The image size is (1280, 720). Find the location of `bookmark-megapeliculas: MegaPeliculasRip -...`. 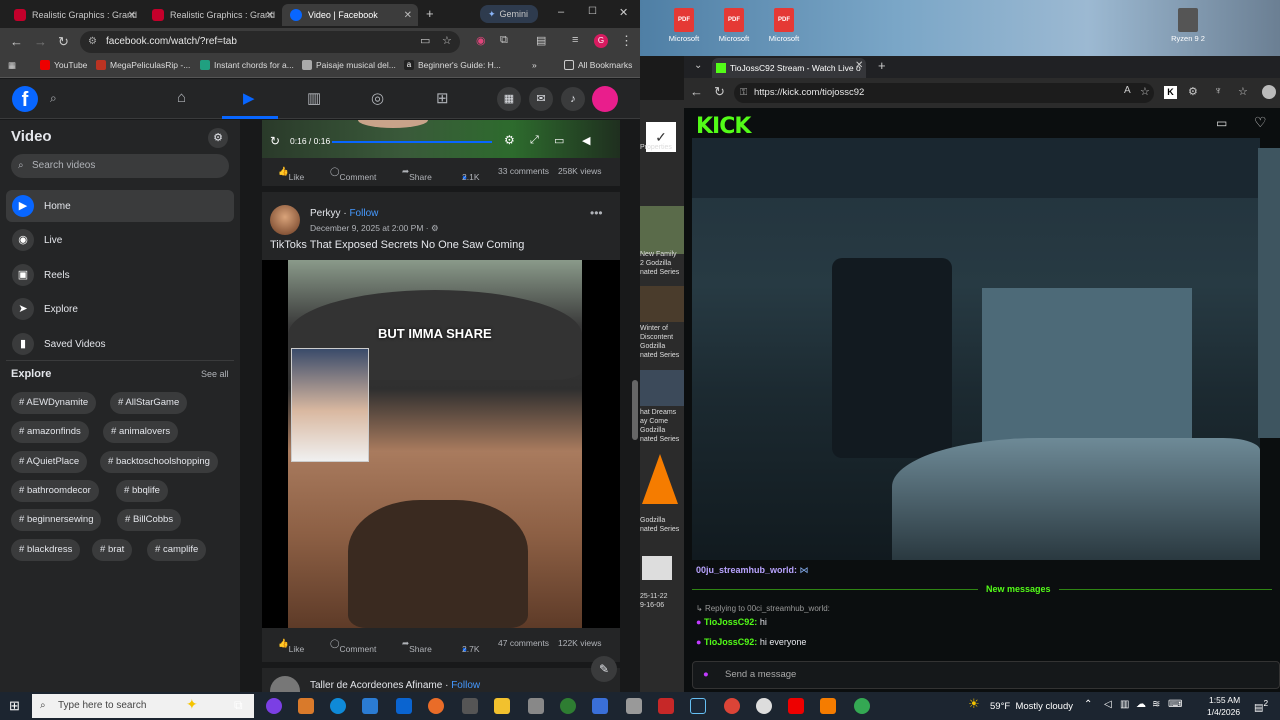

bookmark-megapeliculas: MegaPeliculasRip -... is located at coordinates (143, 65).